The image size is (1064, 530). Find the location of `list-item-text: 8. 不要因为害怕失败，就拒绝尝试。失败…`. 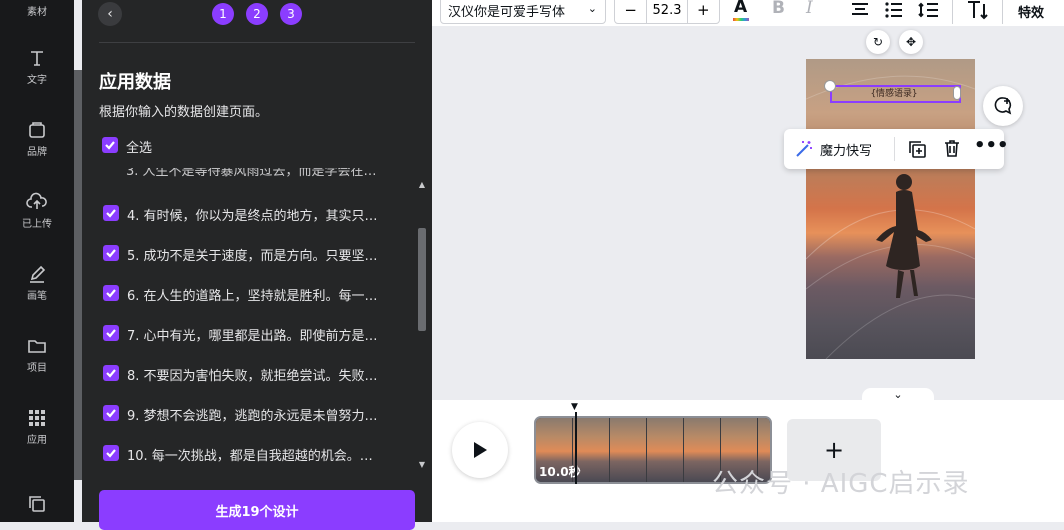

list-item-text: 8. 不要因为害怕失败，就拒绝尝试。失败… is located at coordinates (252, 376).